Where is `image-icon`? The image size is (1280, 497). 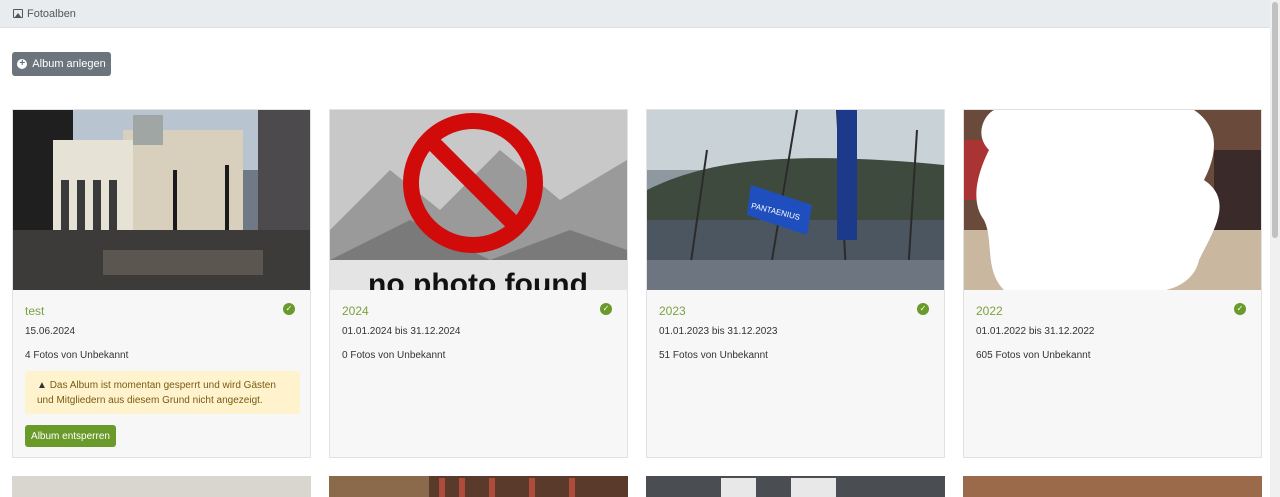 image-icon is located at coordinates (18, 13).